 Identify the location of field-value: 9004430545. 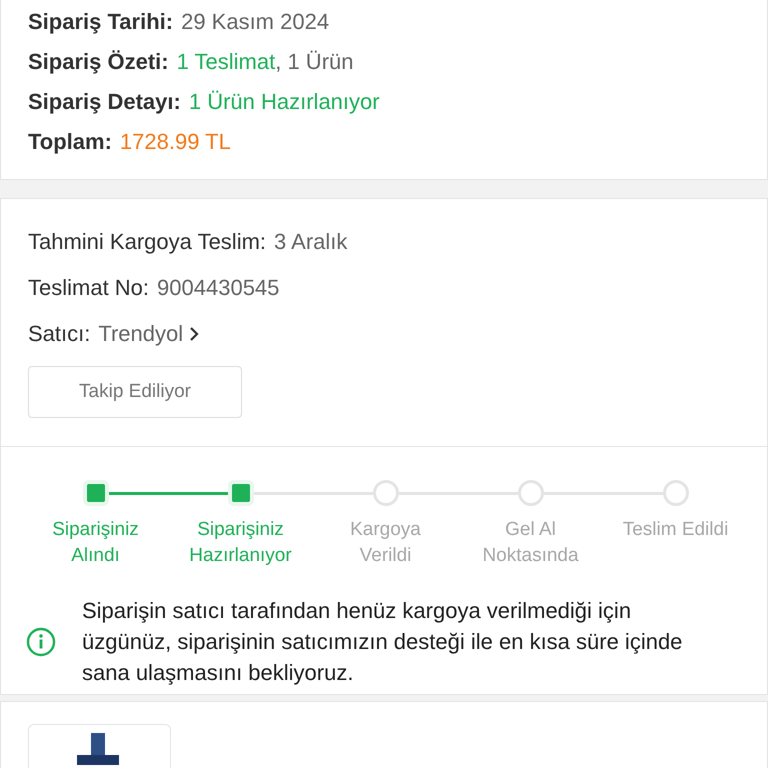
(218, 288).